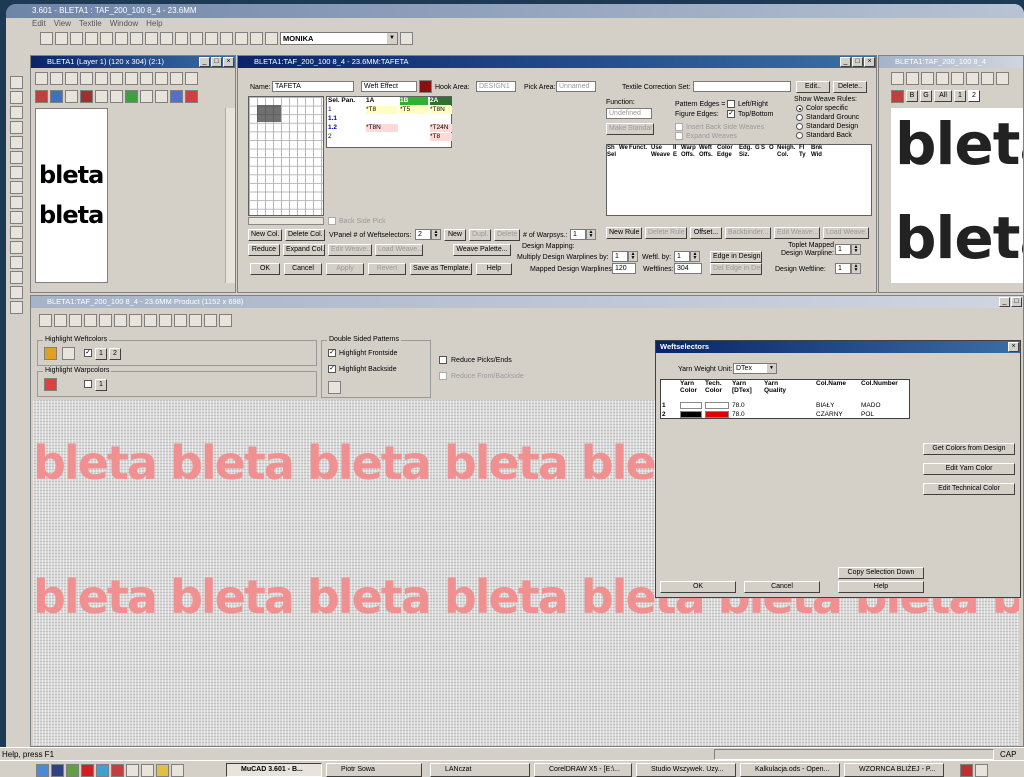 The height and width of the screenshot is (777, 1024). What do you see at coordinates (969, 449) in the screenshot?
I see `get-colors-button: Get Colors from Design` at bounding box center [969, 449].